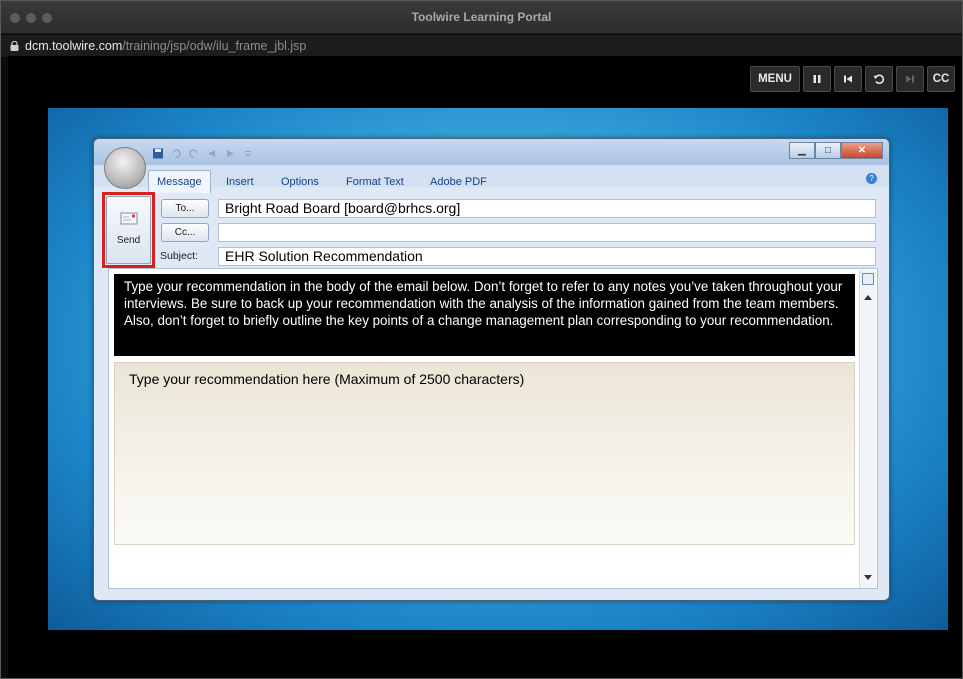  I want to click on previous-item-icon, so click(212, 151).